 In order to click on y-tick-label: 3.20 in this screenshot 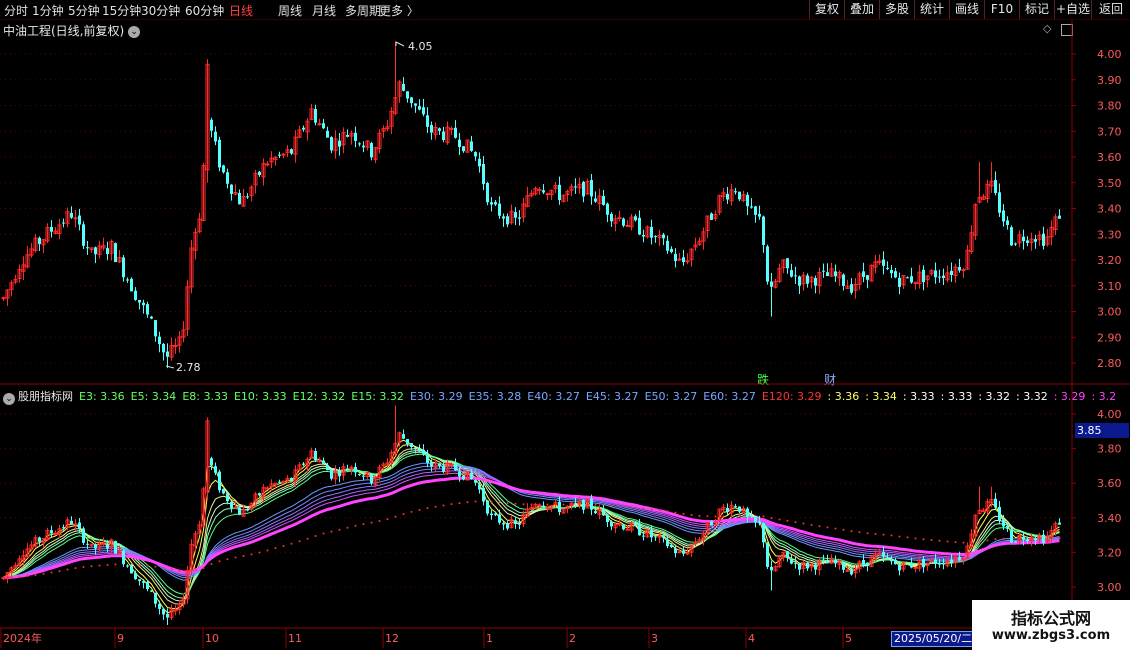, I will do `click(1109, 552)`.